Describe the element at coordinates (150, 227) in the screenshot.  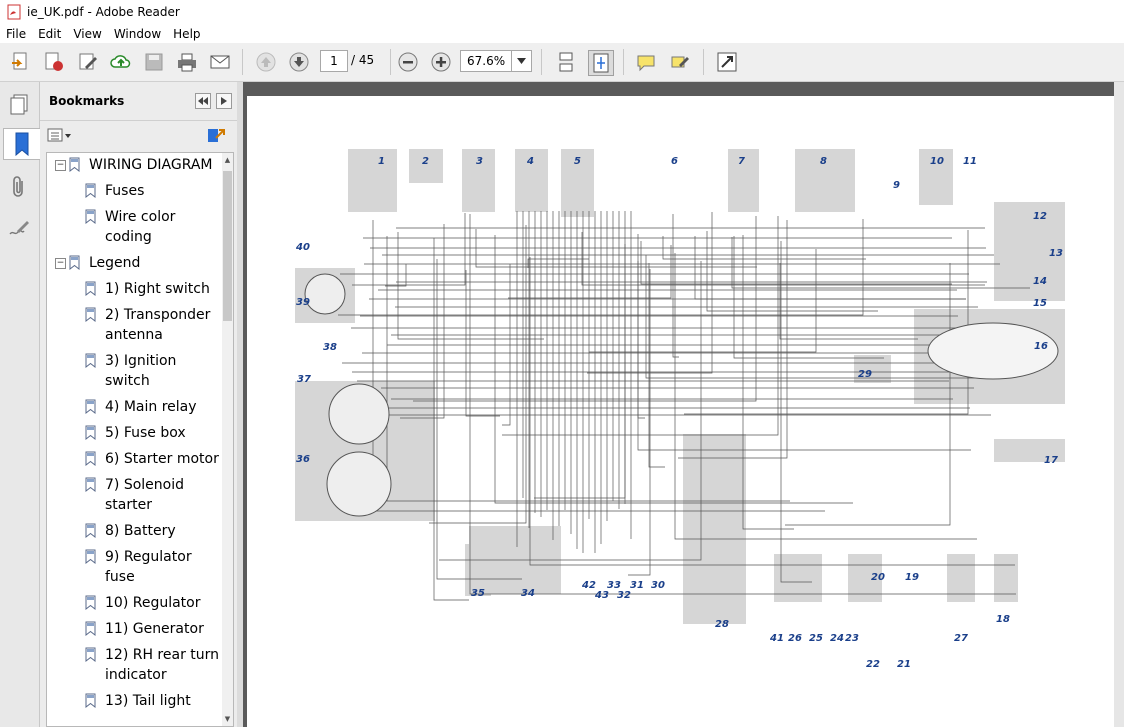
I see `bookmark-item: Wire color coding` at that location.